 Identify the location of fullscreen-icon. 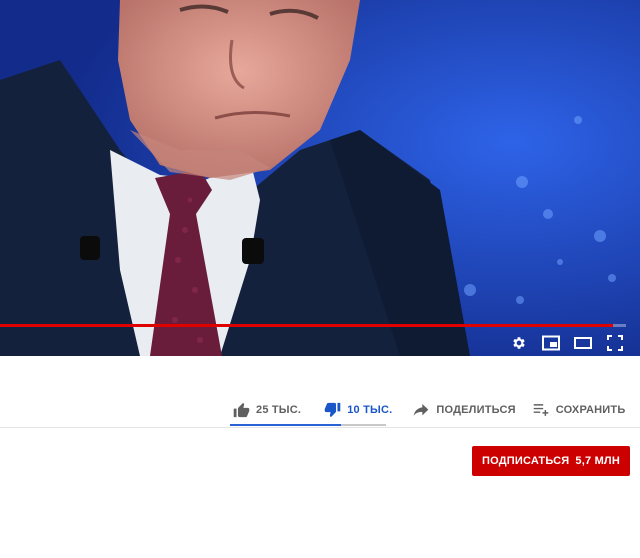
(615, 343).